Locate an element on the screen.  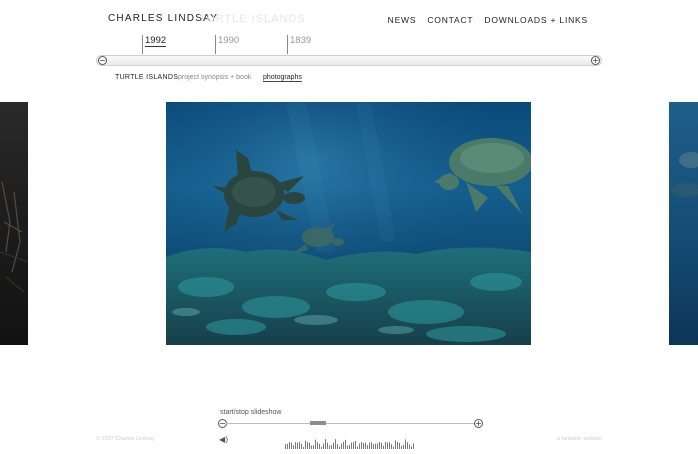
top-nav: NEWS CONTACT DOWNLOADS + LINKS is located at coordinates (488, 20).